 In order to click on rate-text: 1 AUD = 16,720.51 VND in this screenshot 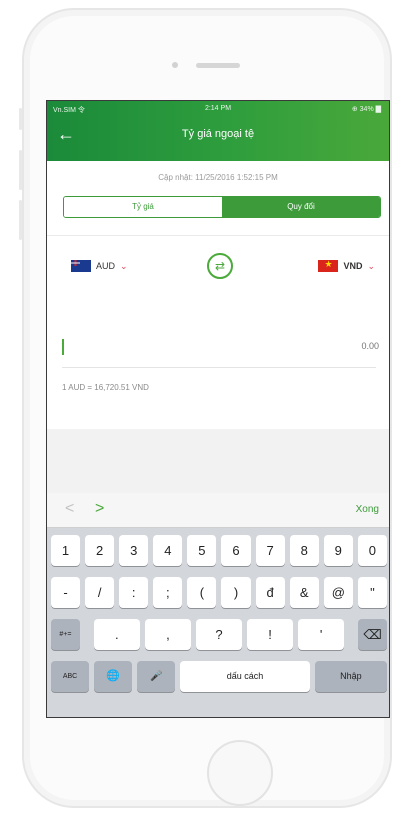, I will do `click(105, 387)`.